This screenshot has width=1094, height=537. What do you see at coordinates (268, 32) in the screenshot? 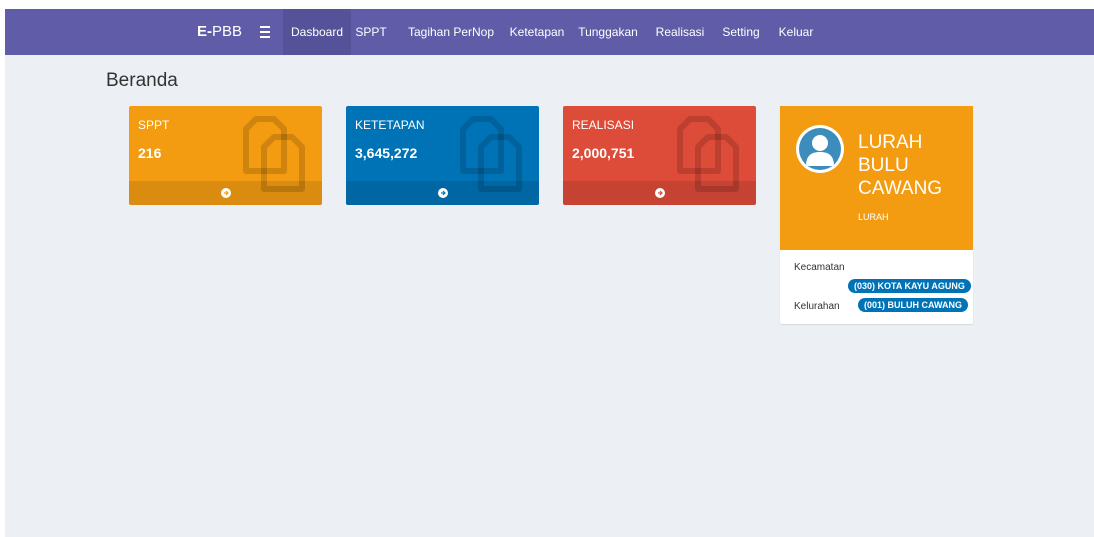
I see `sidebar-toggle-icon` at bounding box center [268, 32].